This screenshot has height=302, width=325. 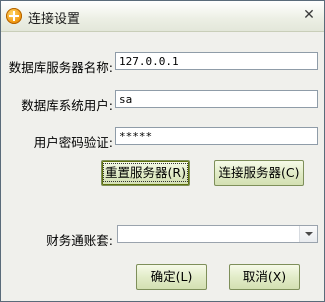 I want to click on password-input: *****, so click(x=216, y=136).